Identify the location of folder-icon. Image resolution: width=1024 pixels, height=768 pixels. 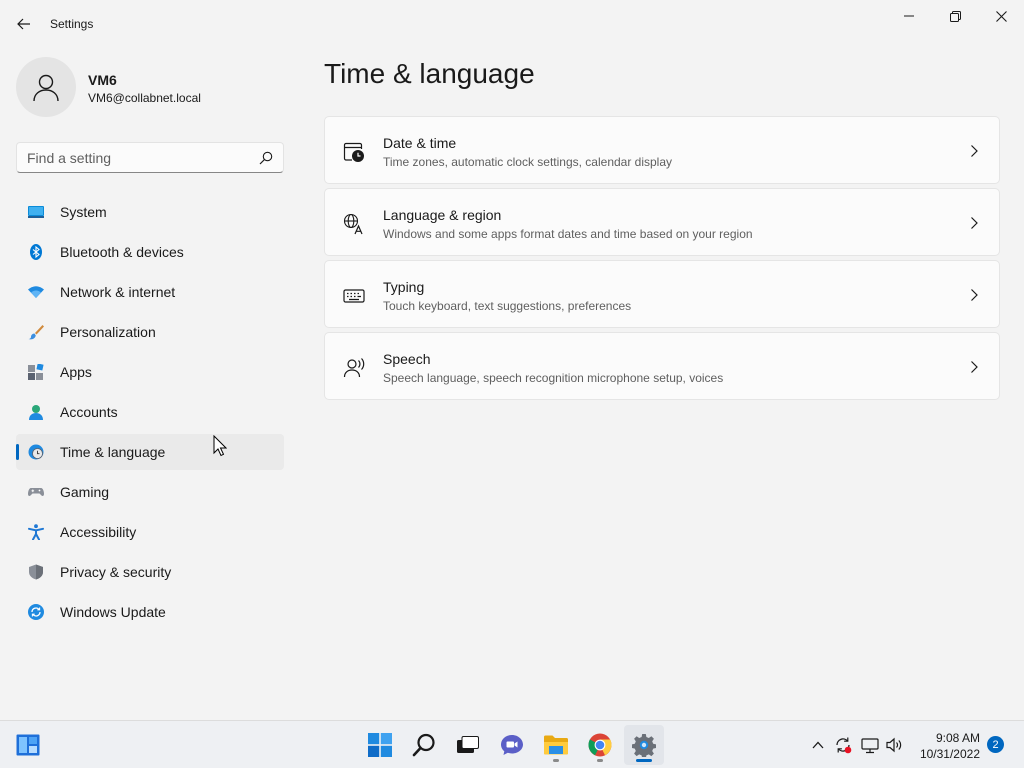
(556, 745).